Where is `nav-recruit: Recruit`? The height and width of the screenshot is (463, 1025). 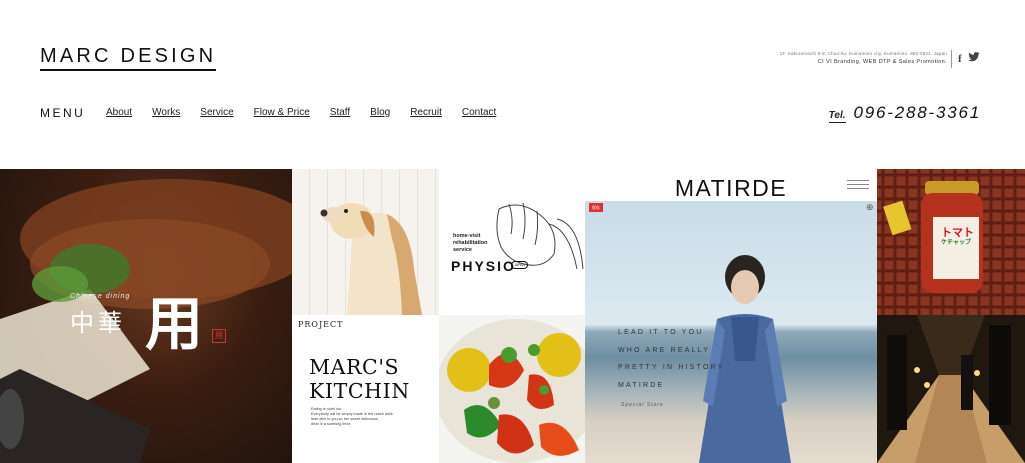
nav-recruit: Recruit is located at coordinates (426, 112).